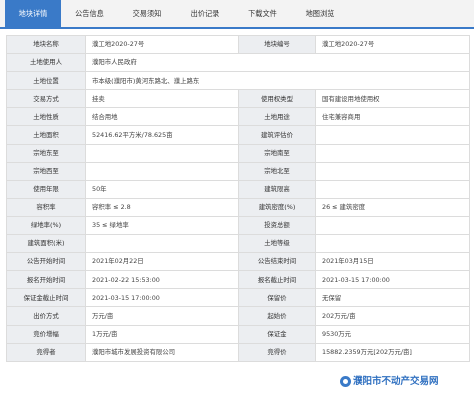 This screenshot has width=474, height=401. What do you see at coordinates (46, 352) in the screenshot?
I see `field-label: 竞得者` at bounding box center [46, 352].